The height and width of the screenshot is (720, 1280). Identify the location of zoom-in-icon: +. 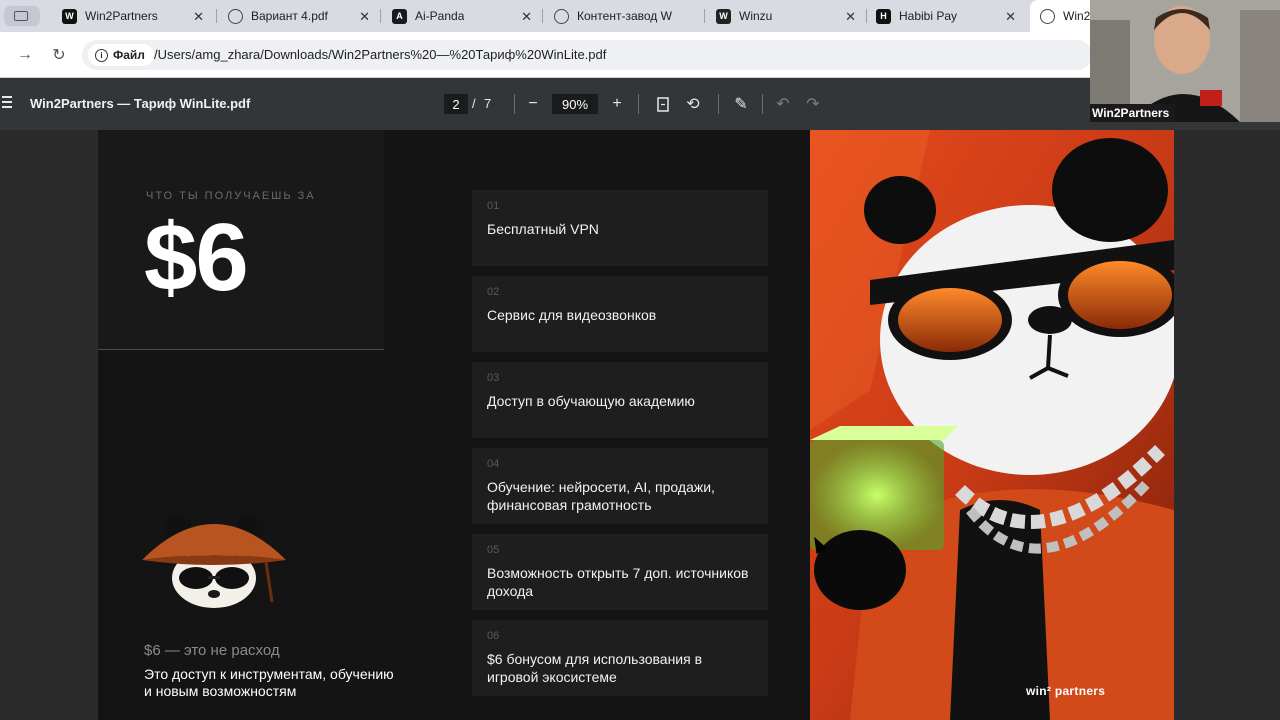
(617, 104).